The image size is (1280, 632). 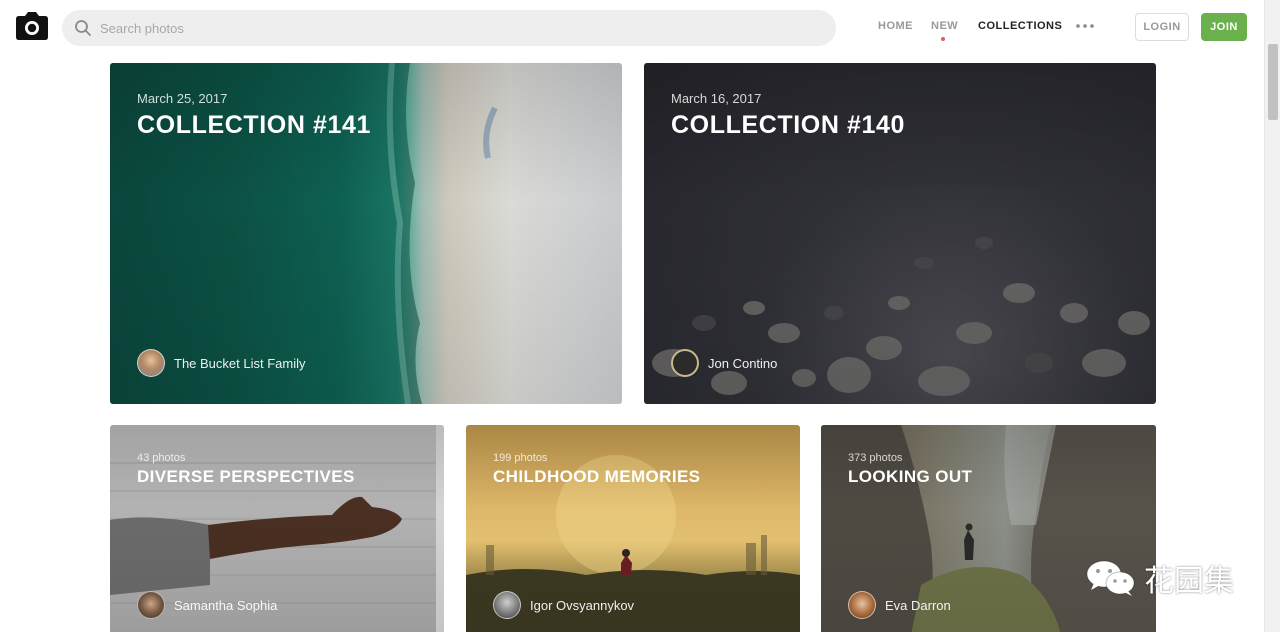 What do you see at coordinates (1110, 578) in the screenshot?
I see `wechat-icon` at bounding box center [1110, 578].